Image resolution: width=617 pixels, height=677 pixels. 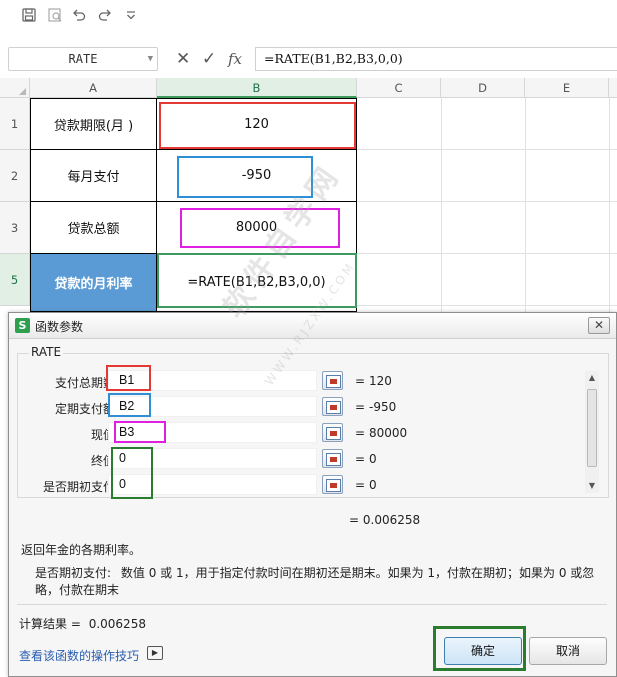 I want to click on cell-a3: 贷款总额, so click(x=93, y=228).